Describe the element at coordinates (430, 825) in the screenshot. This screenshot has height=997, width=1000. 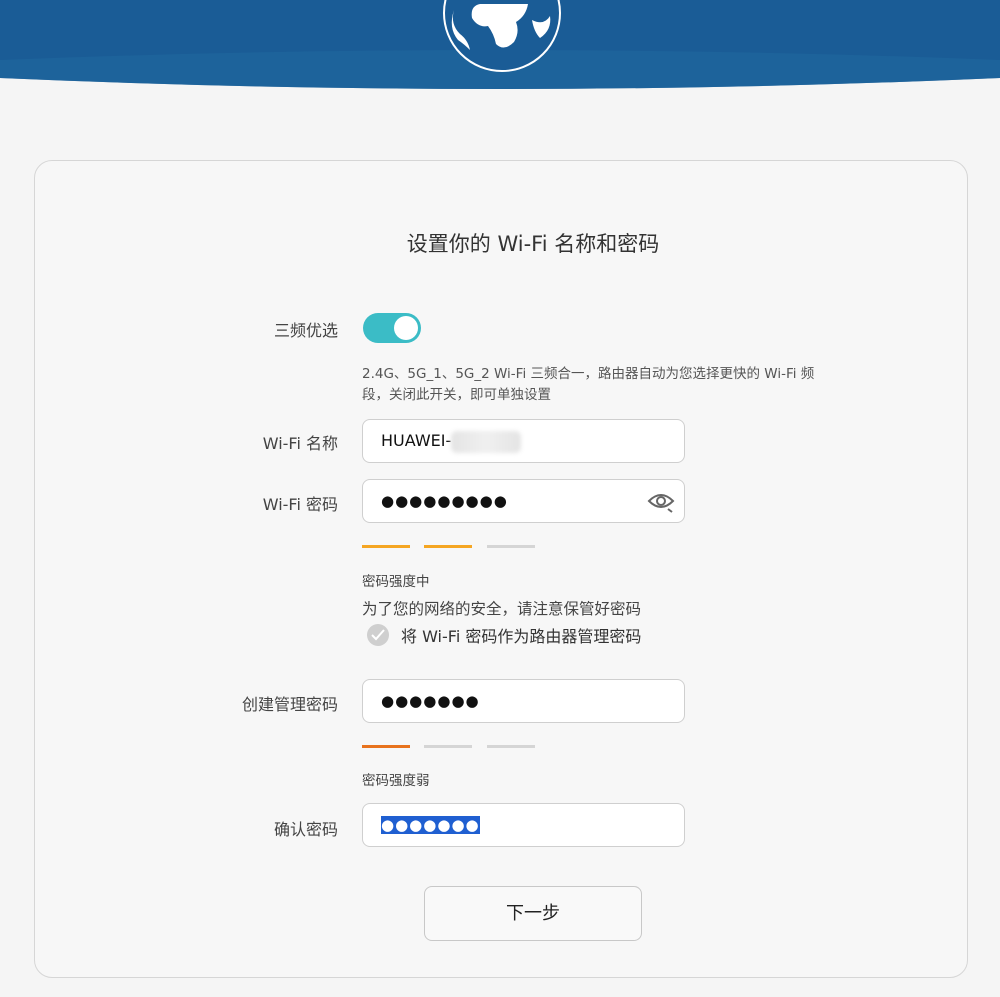
I see `confirm-password-value: ●●●●●●●` at that location.